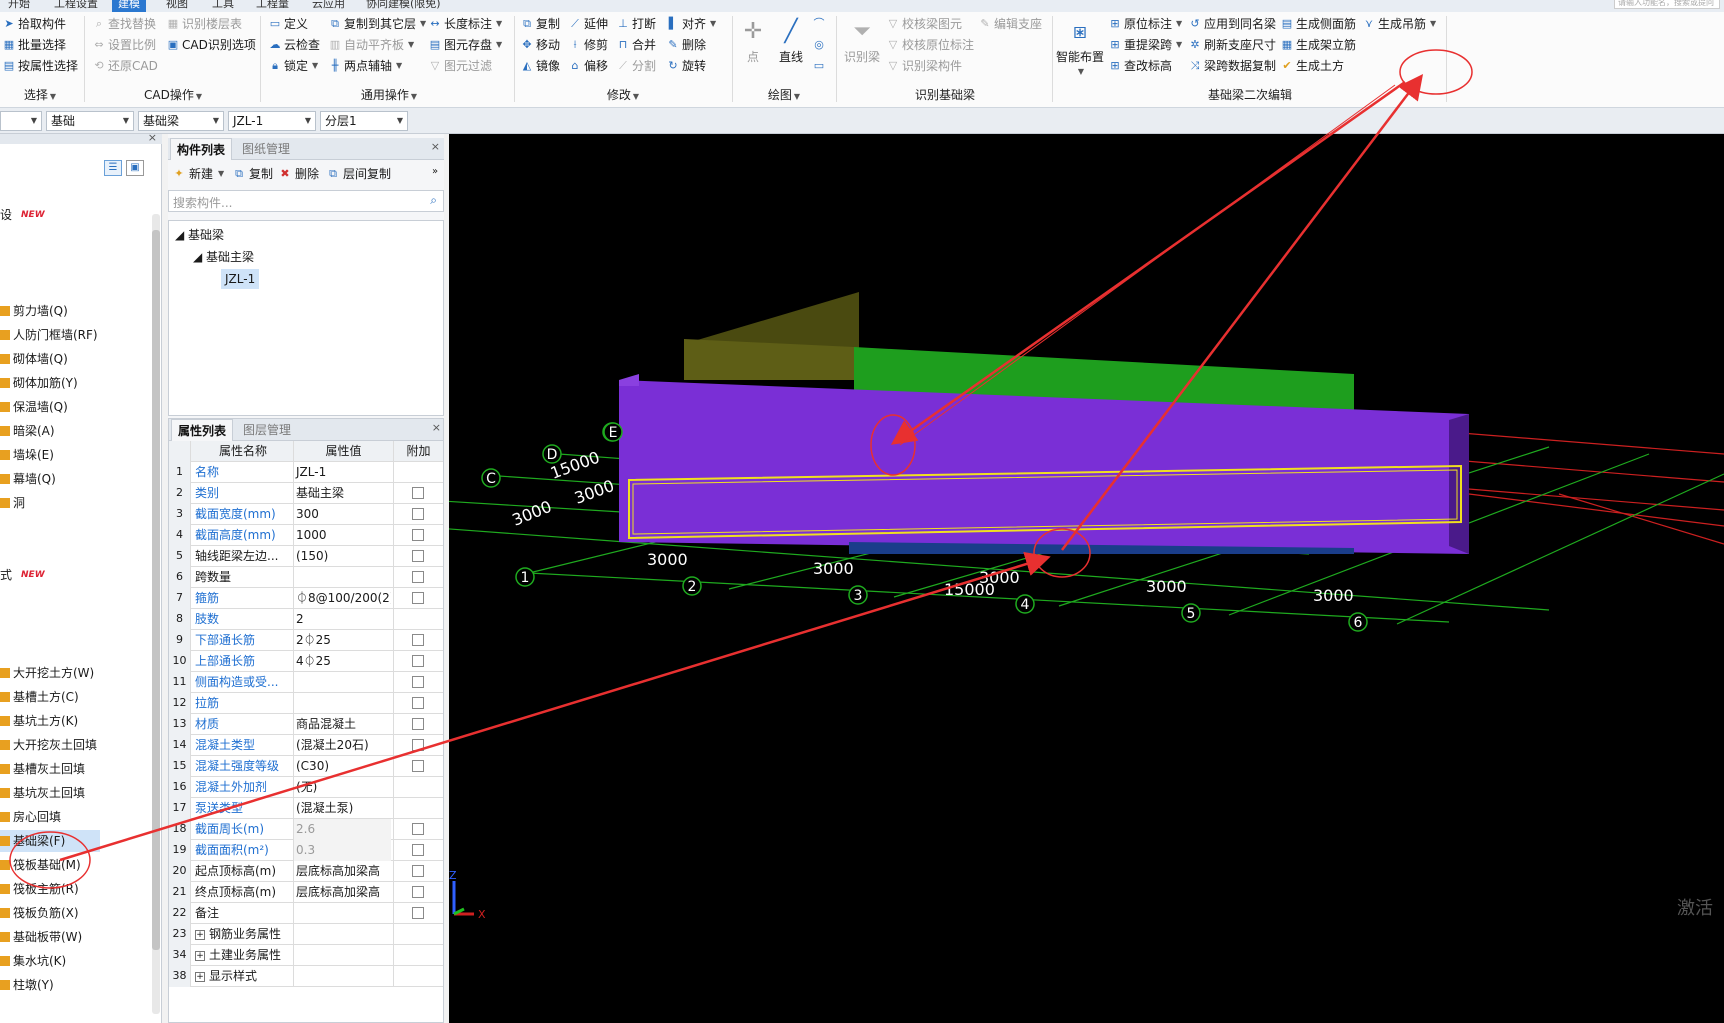 The height and width of the screenshot is (1023, 1724). I want to click on nav-item: 筏板负筋(X), so click(39, 913).